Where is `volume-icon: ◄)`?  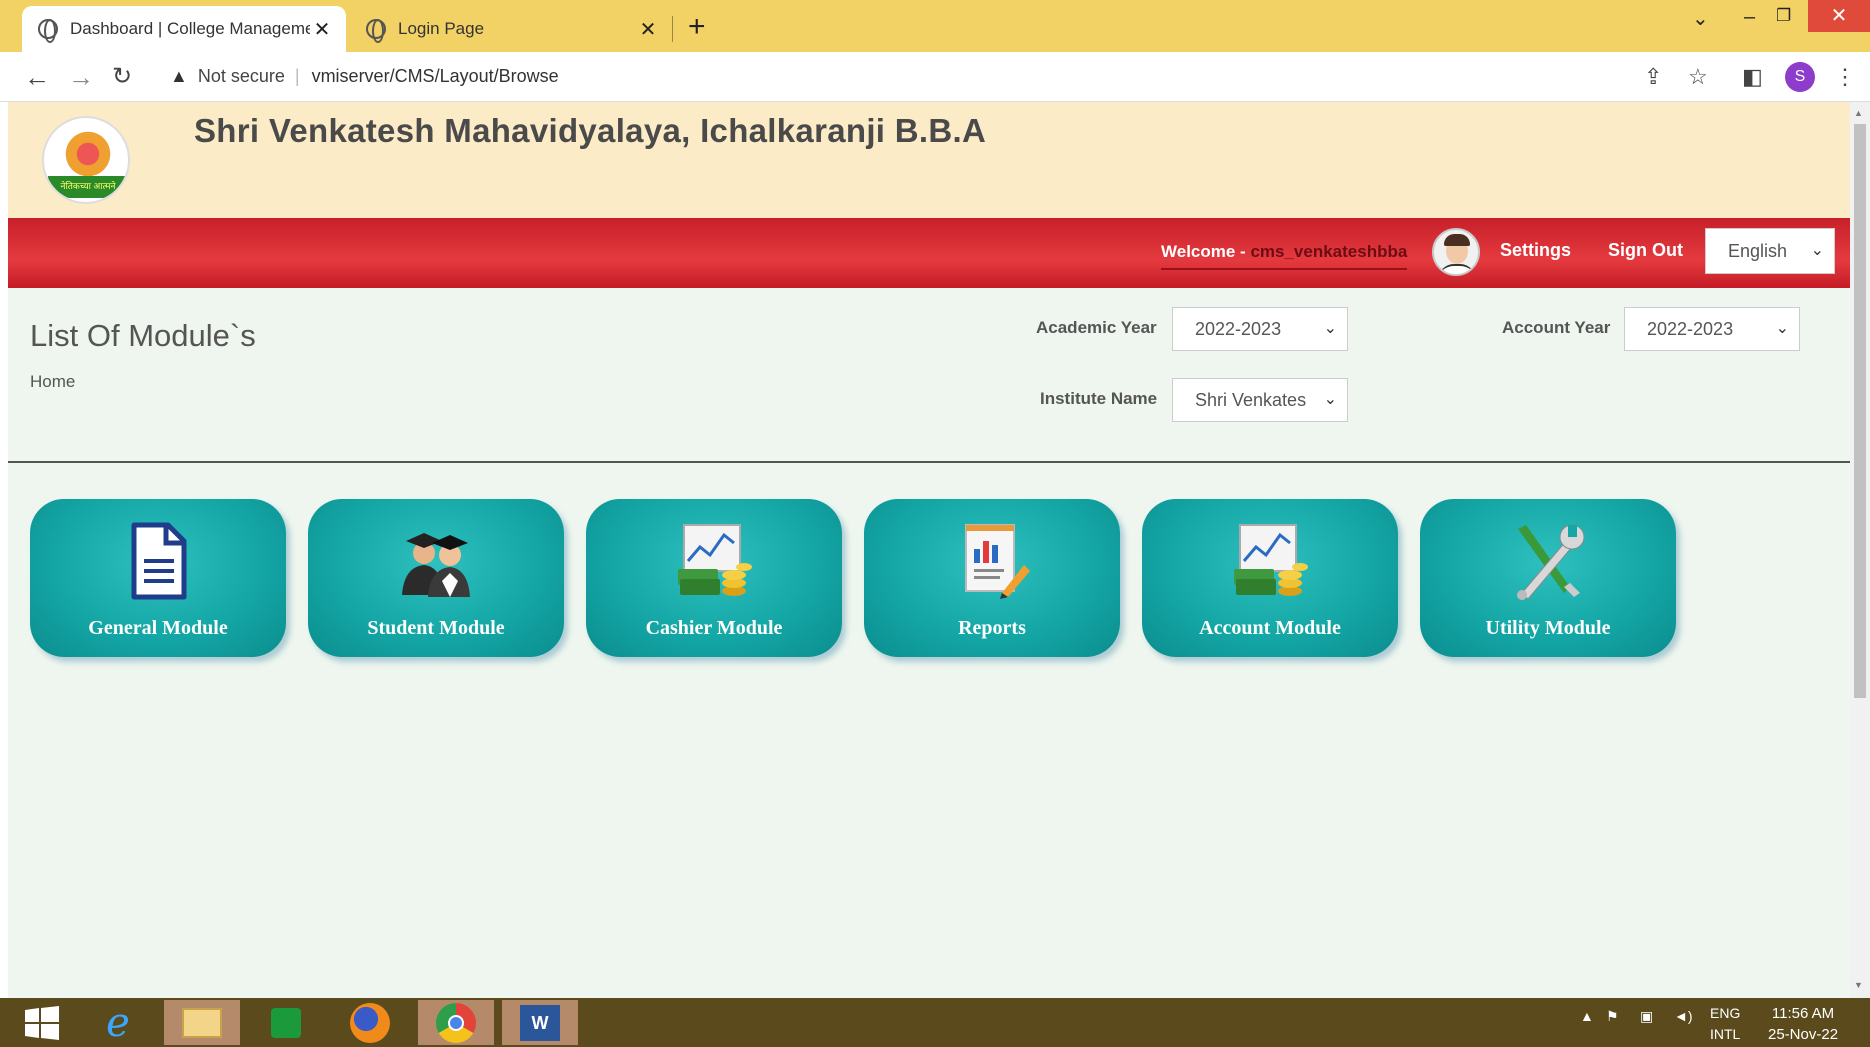 volume-icon: ◄) is located at coordinates (1683, 1016).